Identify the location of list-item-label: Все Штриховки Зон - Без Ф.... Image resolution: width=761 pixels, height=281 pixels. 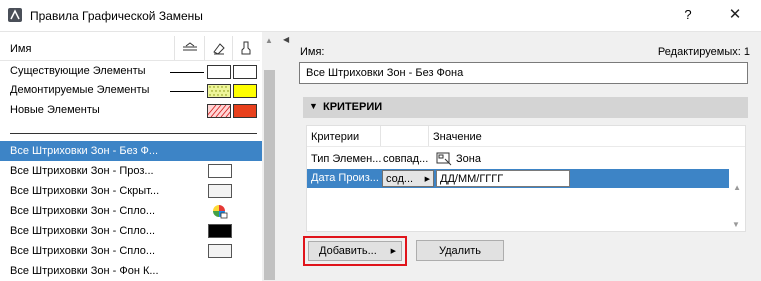
(84, 151).